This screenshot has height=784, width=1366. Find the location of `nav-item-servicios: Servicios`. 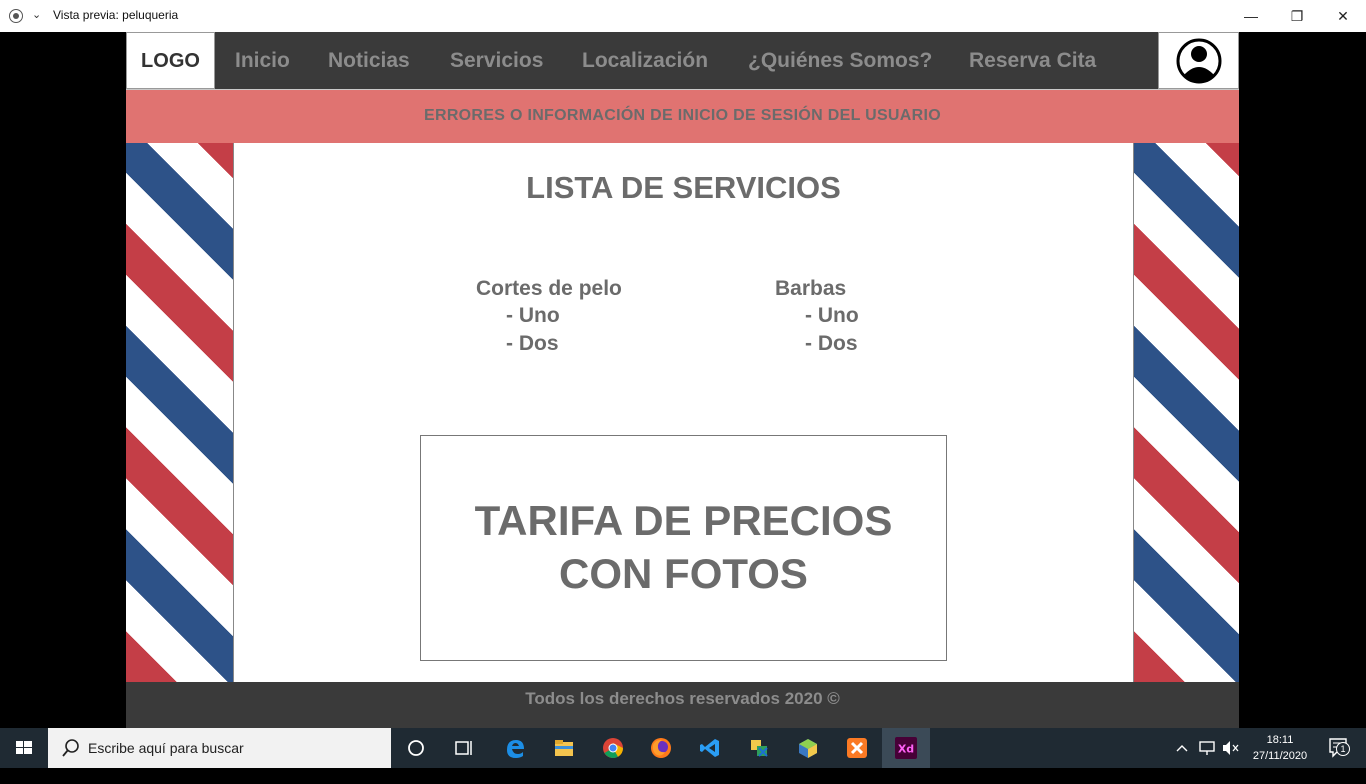

nav-item-servicios: Servicios is located at coordinates (496, 60).